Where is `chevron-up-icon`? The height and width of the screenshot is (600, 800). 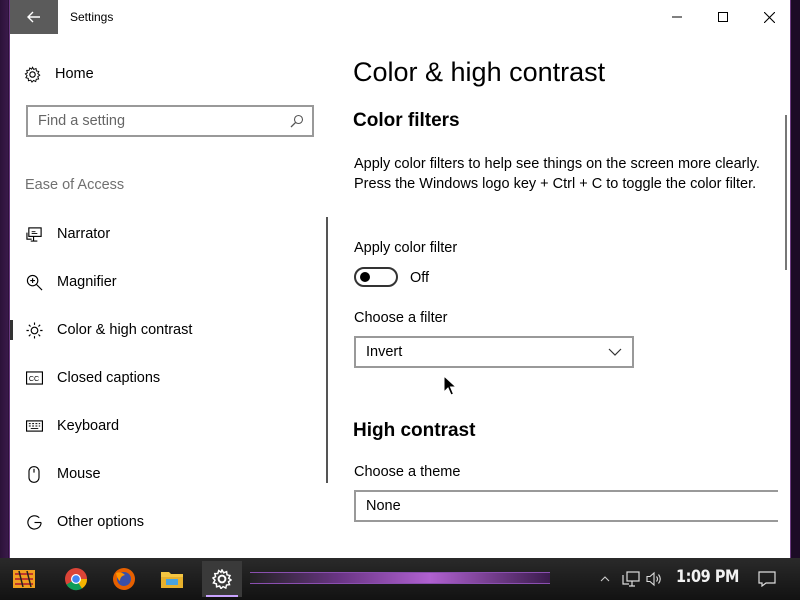
chevron-up-icon is located at coordinates (605, 579).